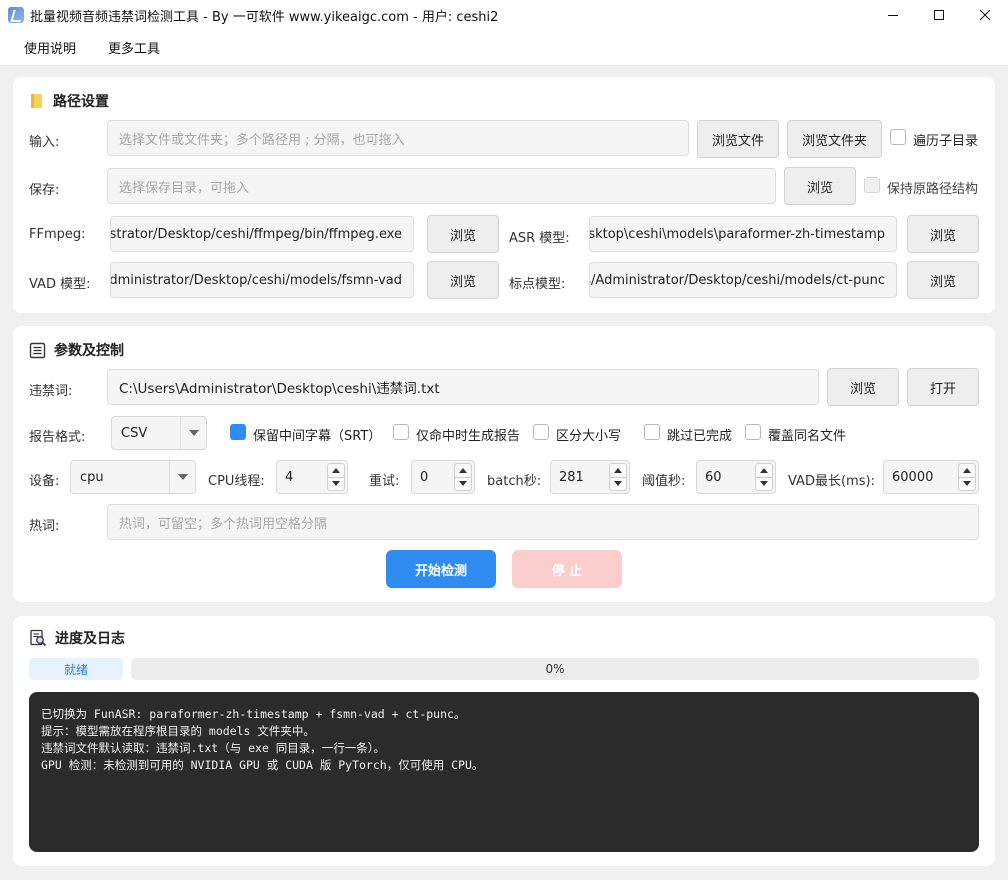 The height and width of the screenshot is (880, 1008). I want to click on keep-srt-label: 保留中间字幕（SRT）, so click(317, 436).